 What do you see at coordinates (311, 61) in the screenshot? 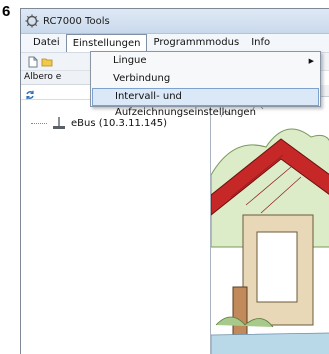
I see `submenu-arrow-icon: ▶` at bounding box center [311, 61].